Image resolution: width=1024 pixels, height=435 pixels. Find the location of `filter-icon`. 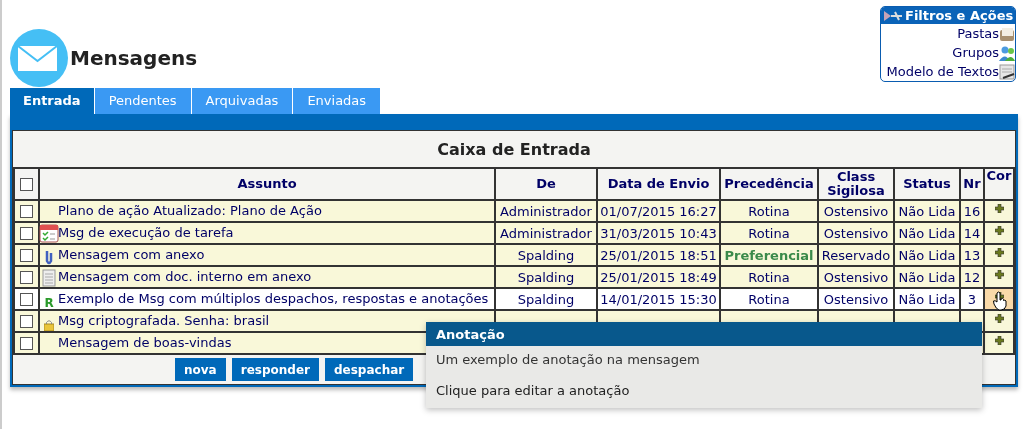

filter-icon is located at coordinates (893, 15).